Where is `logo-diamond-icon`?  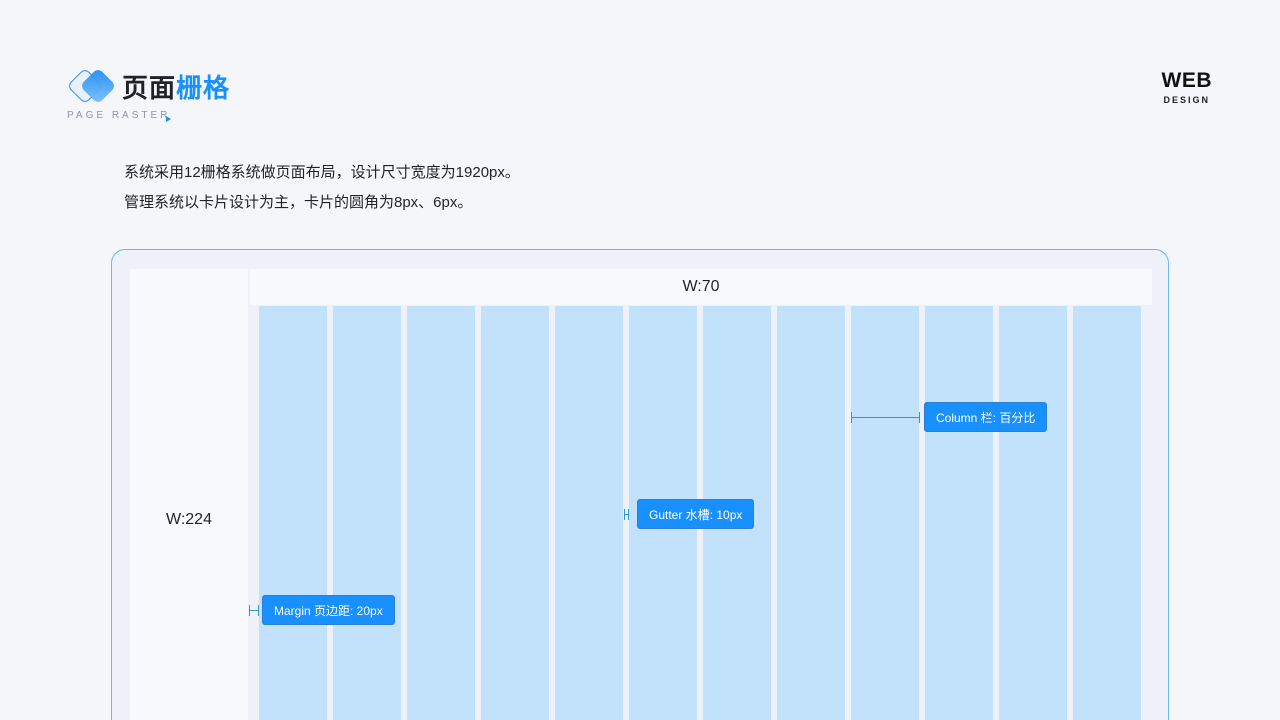 logo-diamond-icon is located at coordinates (92, 86).